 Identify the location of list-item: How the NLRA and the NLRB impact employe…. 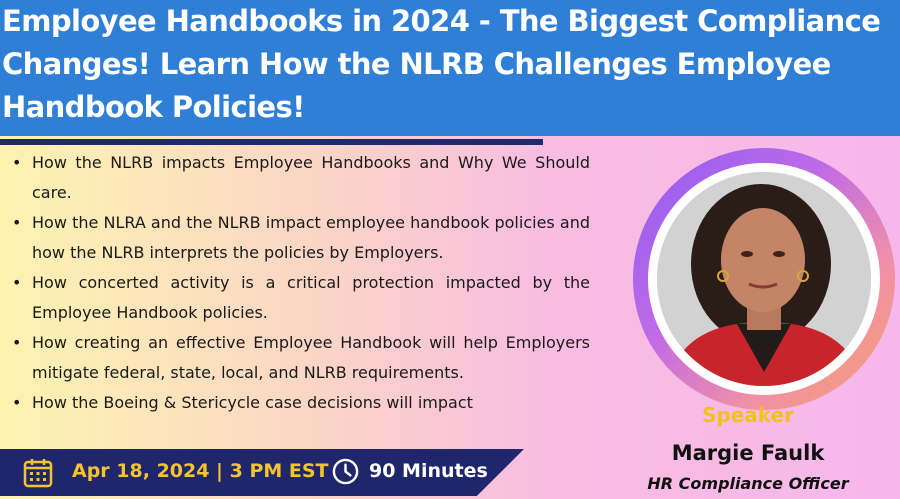
(301, 238).